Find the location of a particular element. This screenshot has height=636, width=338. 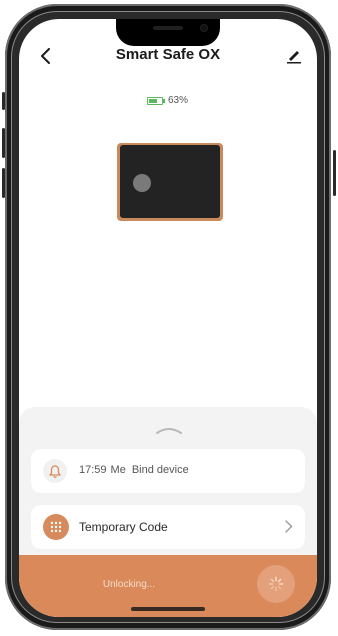

home-indicator is located at coordinates (168, 609).